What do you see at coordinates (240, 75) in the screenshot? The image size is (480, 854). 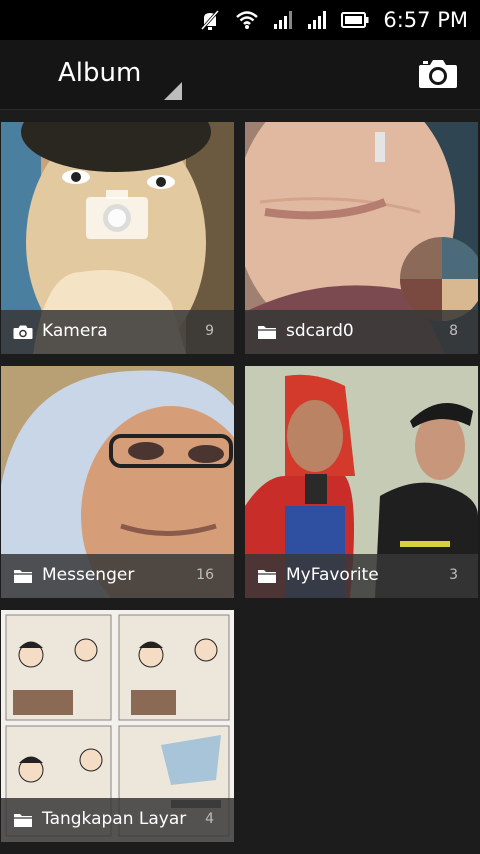 I see `action-bar: Album` at bounding box center [240, 75].